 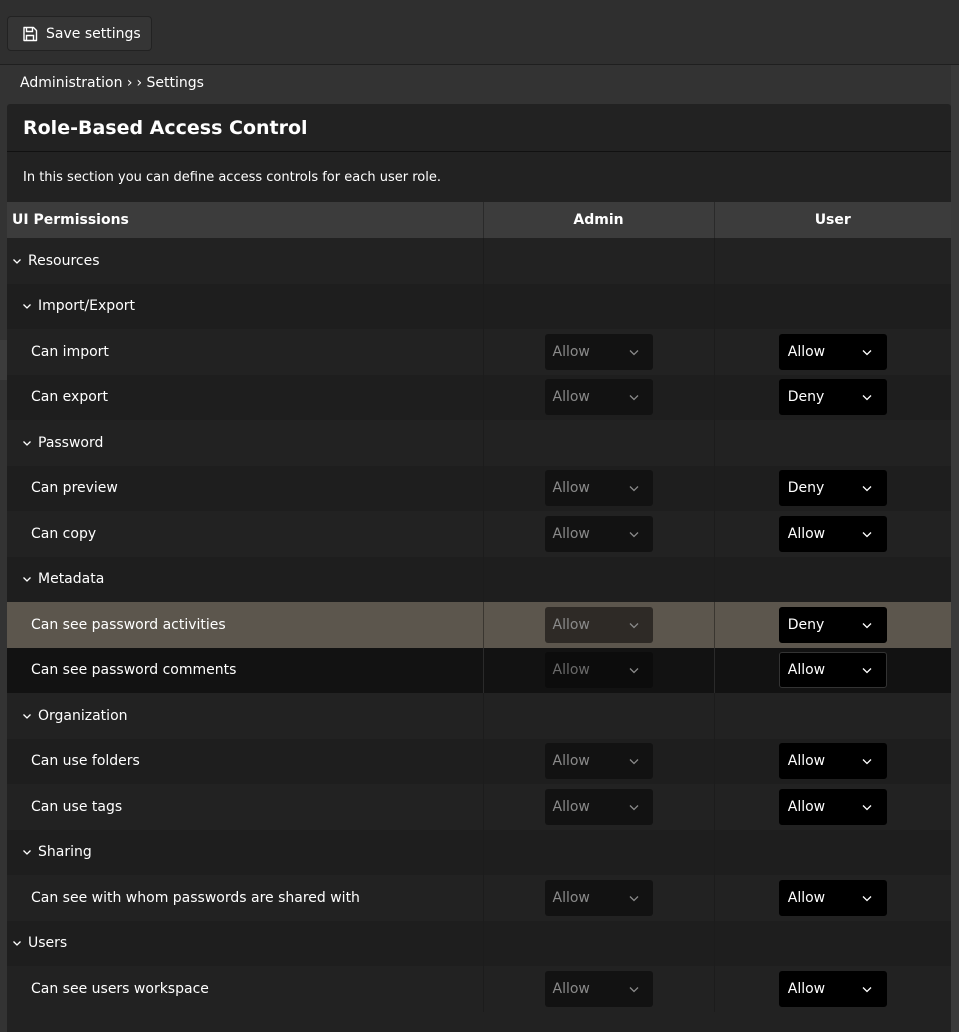 I want to click on group-label: Users, so click(x=48, y=943).